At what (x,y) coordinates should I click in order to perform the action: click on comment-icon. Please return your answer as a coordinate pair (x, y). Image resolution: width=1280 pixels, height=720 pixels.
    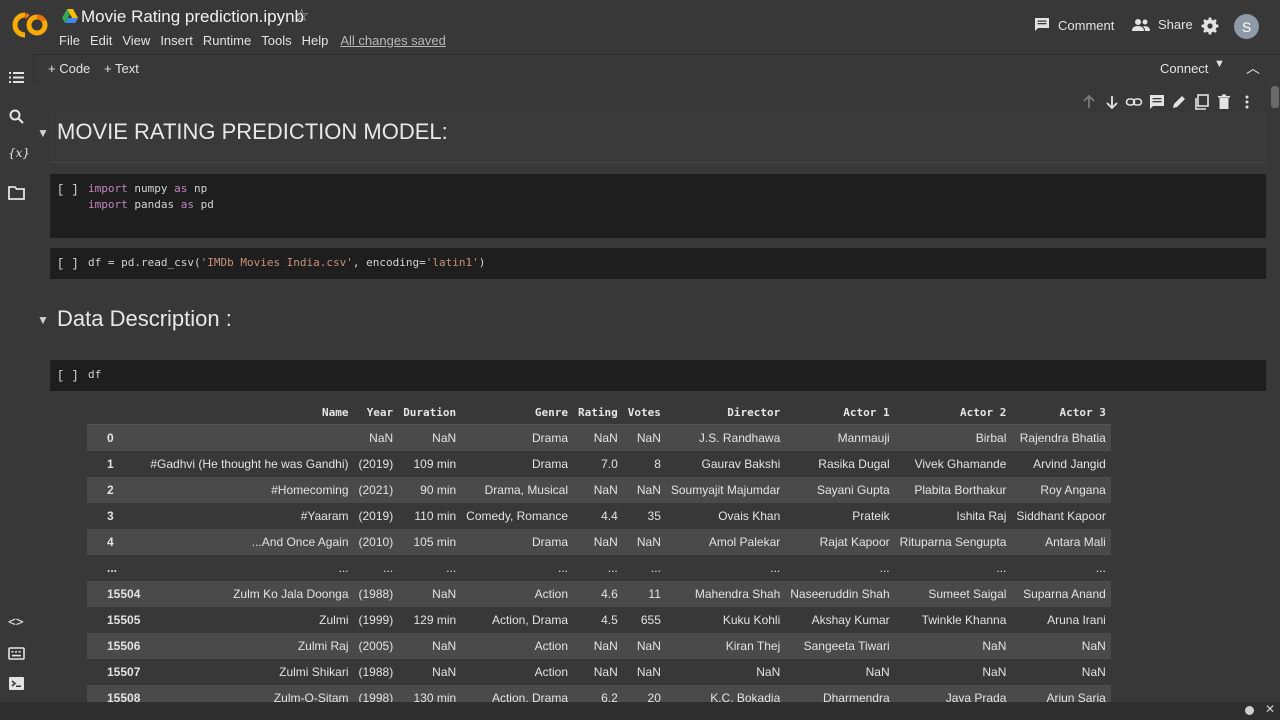
    Looking at the image, I should click on (1157, 102).